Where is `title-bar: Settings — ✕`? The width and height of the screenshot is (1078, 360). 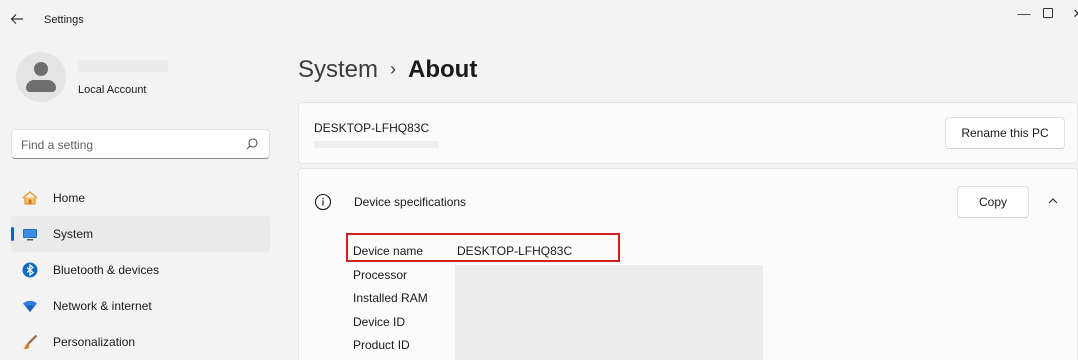 title-bar: Settings — ✕ is located at coordinates (539, 20).